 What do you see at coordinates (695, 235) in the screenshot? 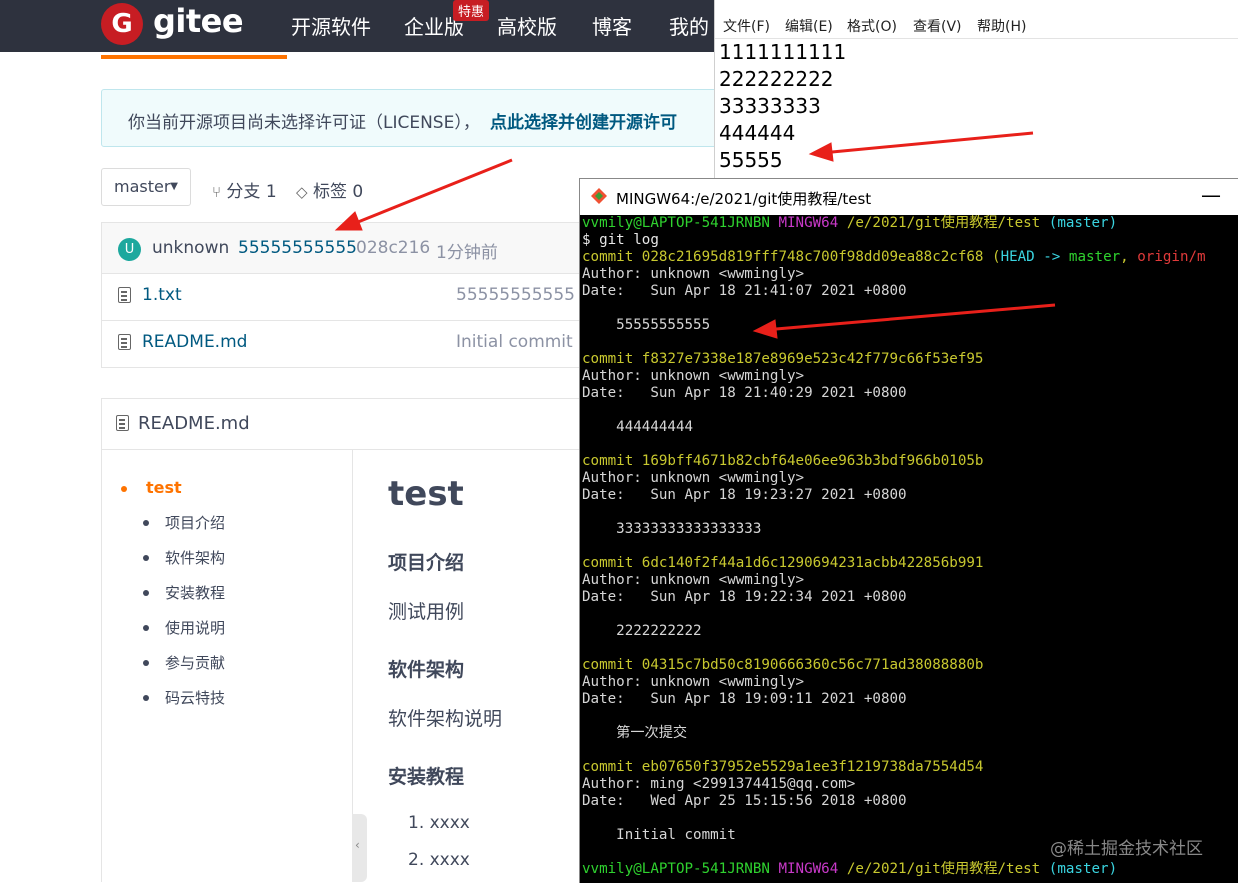
I see `annotation-arrows` at bounding box center [695, 235].